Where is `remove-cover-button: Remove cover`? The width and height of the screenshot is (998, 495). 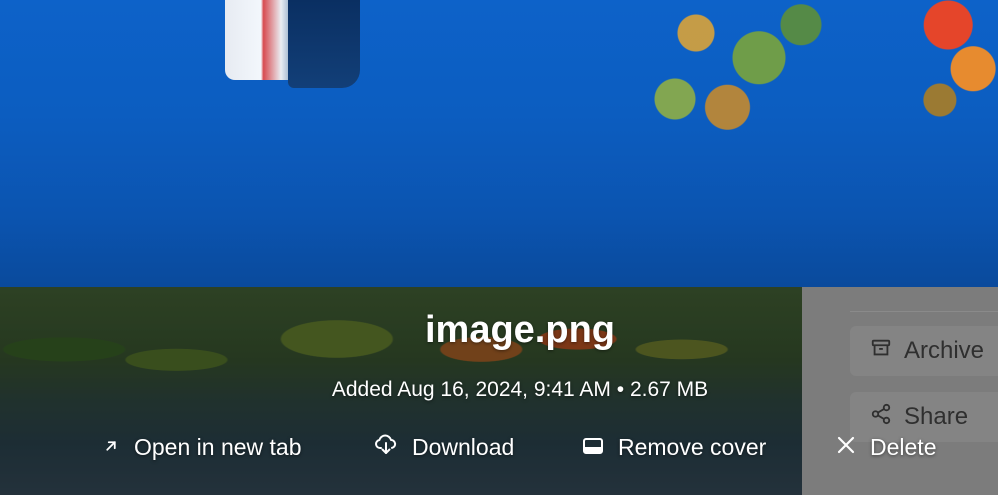 remove-cover-button: Remove cover is located at coordinates (674, 447).